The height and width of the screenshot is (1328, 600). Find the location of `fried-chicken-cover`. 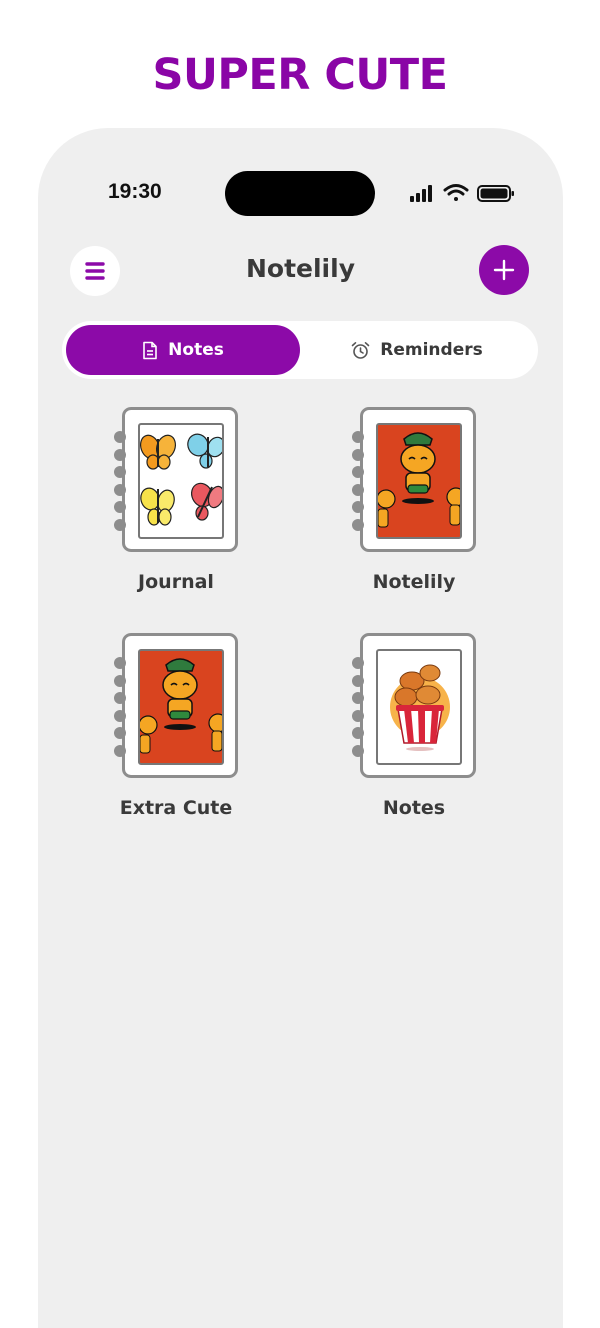

fried-chicken-cover is located at coordinates (419, 707).